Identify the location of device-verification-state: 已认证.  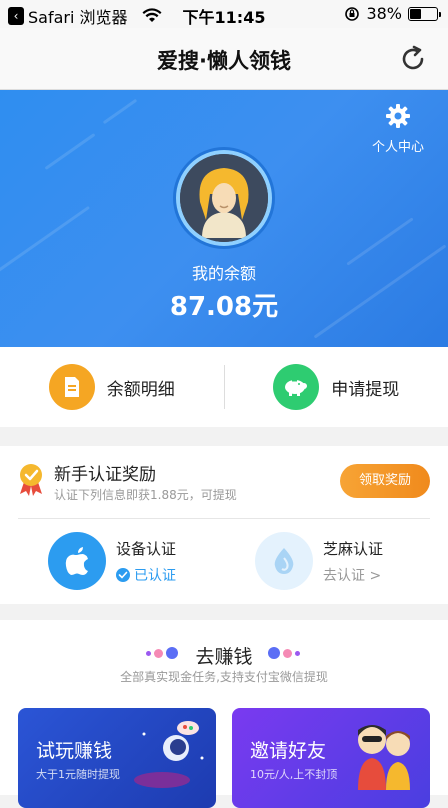
(155, 575).